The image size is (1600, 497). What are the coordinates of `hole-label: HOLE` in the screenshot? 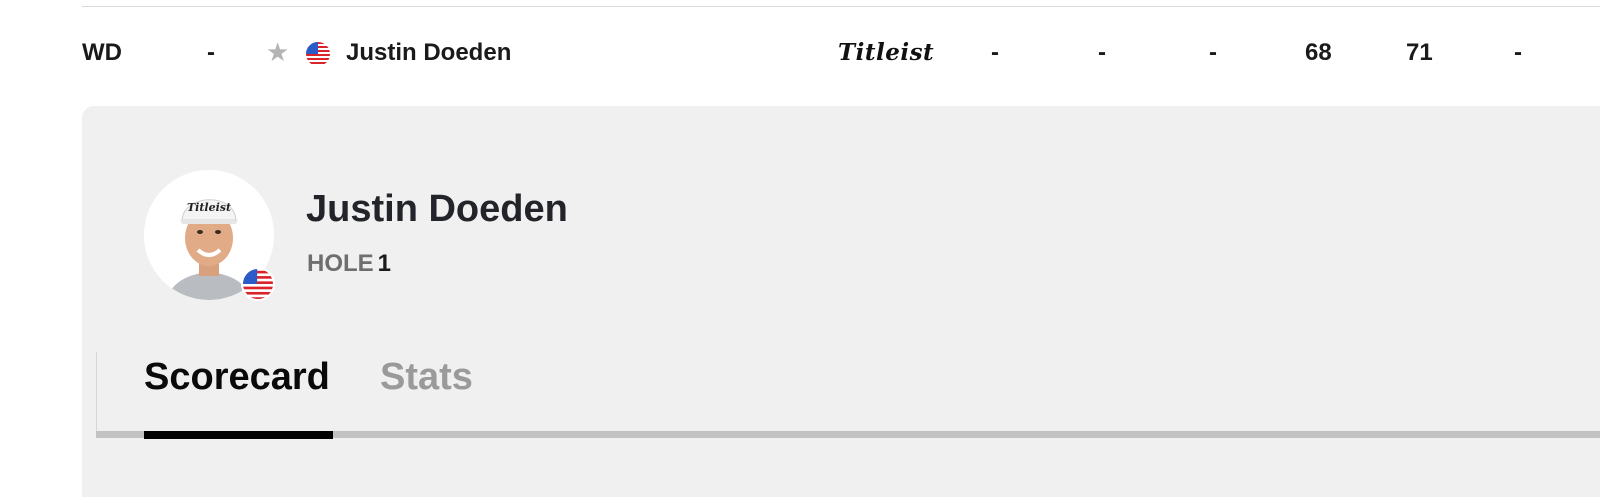 It's located at (340, 263).